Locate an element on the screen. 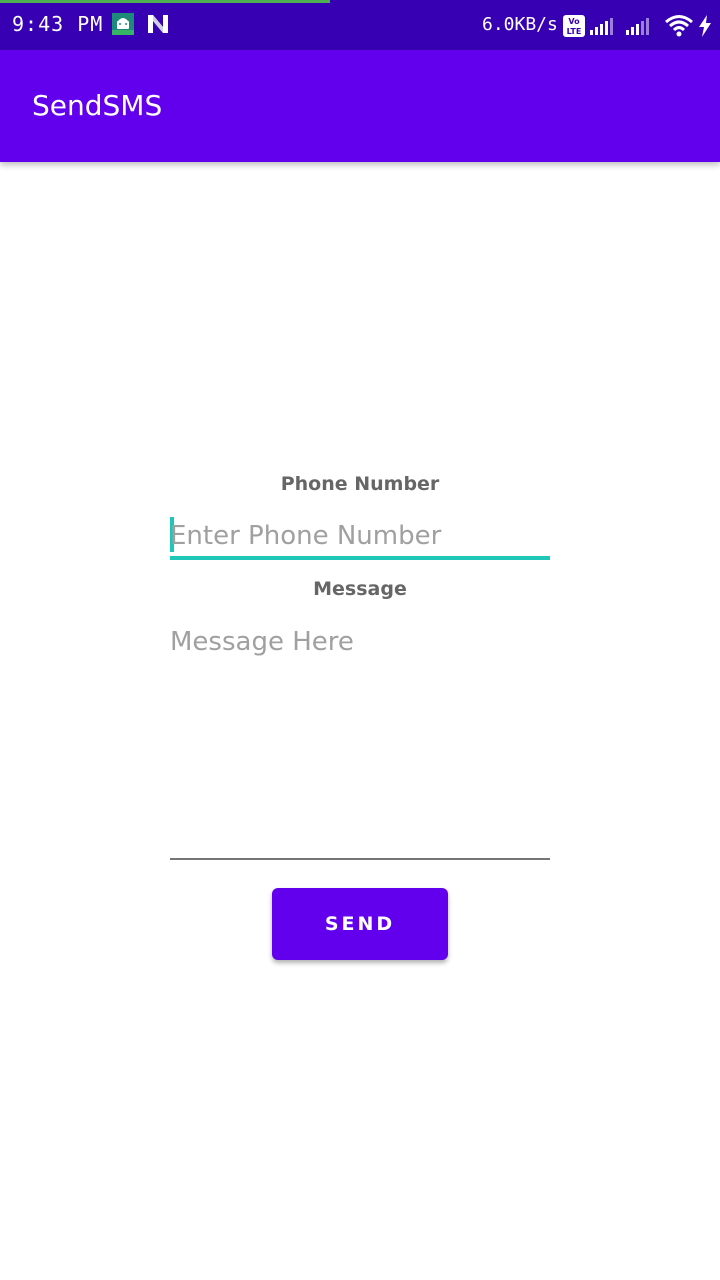 This screenshot has width=720, height=1280. phone-number-field is located at coordinates (360, 536).